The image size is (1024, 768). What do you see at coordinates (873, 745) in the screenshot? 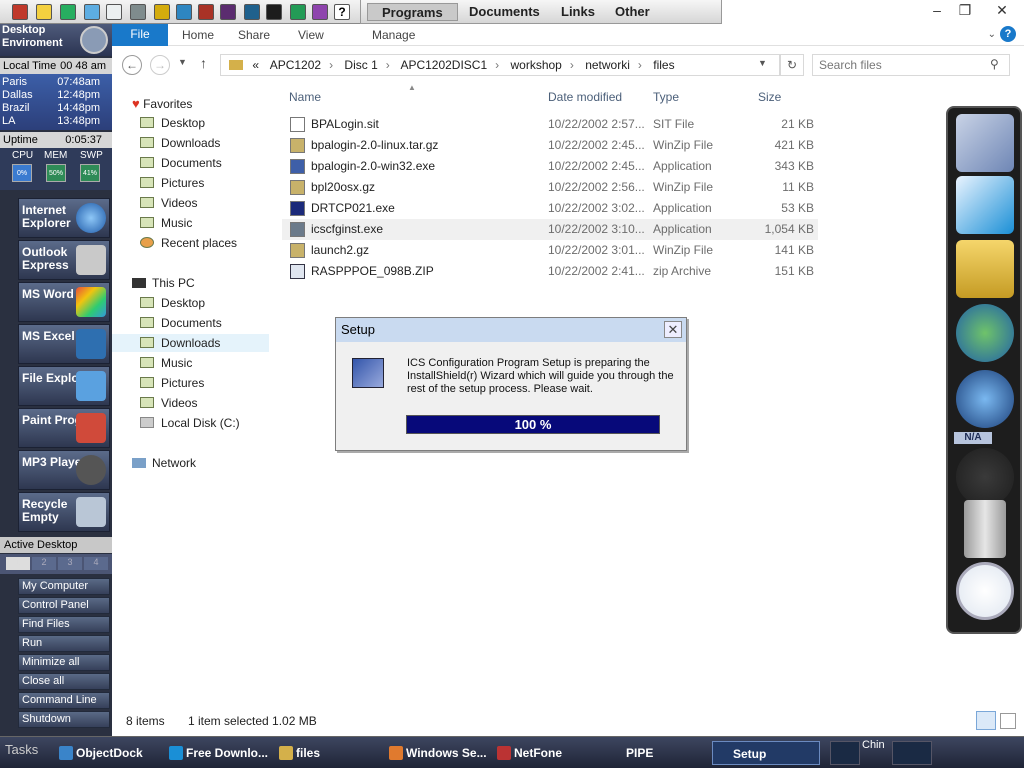
I see `tray-input-language: Chin` at bounding box center [873, 745].